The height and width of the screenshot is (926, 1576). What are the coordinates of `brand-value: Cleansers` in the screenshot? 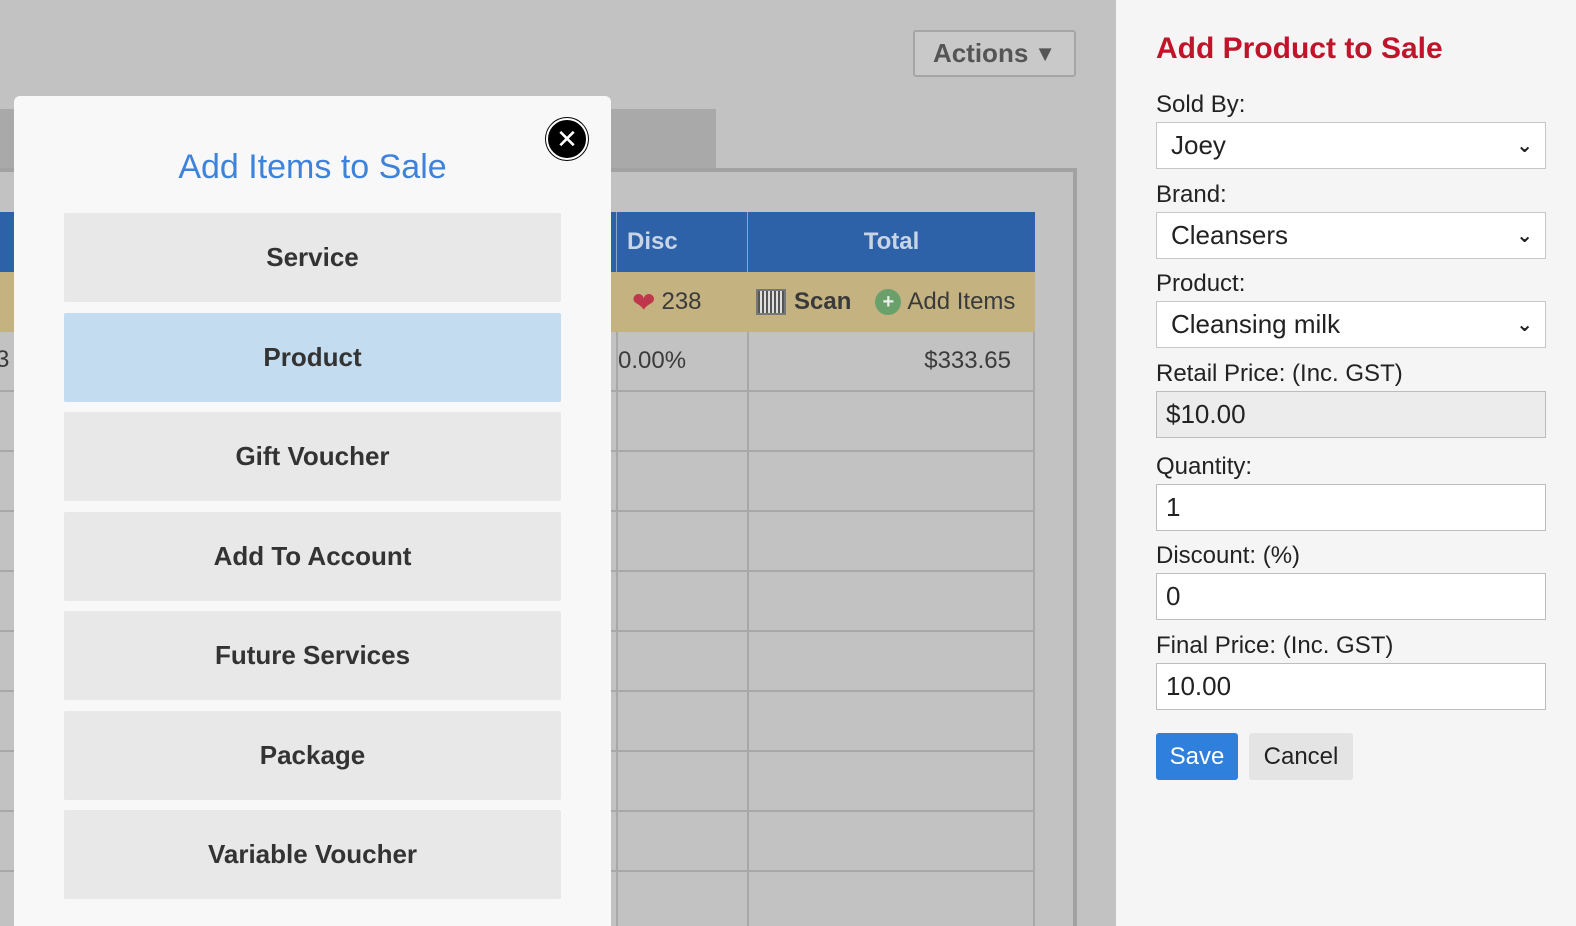 It's located at (1230, 235).